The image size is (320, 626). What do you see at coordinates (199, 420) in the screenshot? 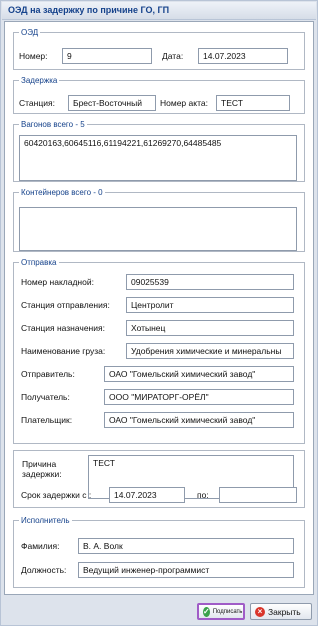
I see `payer-field: ОАО "Гомельский химический завод"` at bounding box center [199, 420].